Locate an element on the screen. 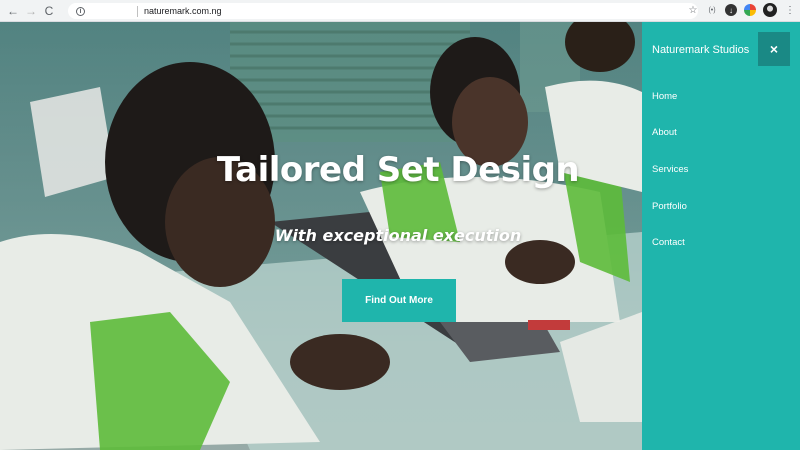 This screenshot has height=450, width=800. extension-download-icon: ↓ is located at coordinates (731, 10).